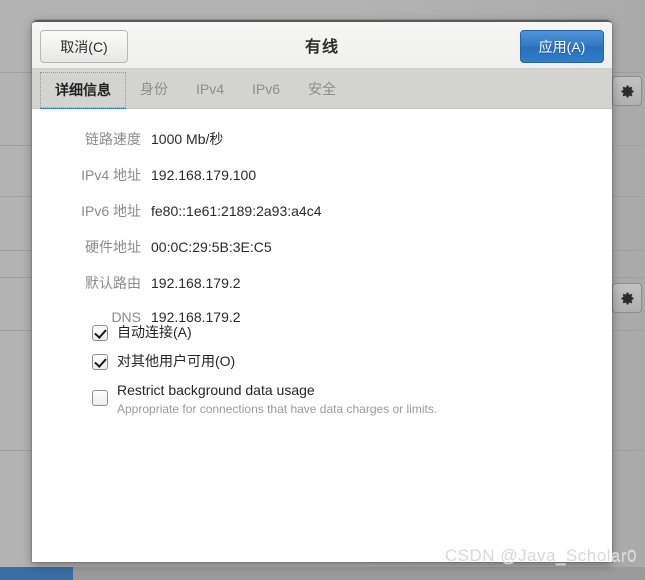 This screenshot has height=580, width=645. Describe the element at coordinates (176, 361) in the screenshot. I see `option-label: 对其他用户可用(O)` at that location.